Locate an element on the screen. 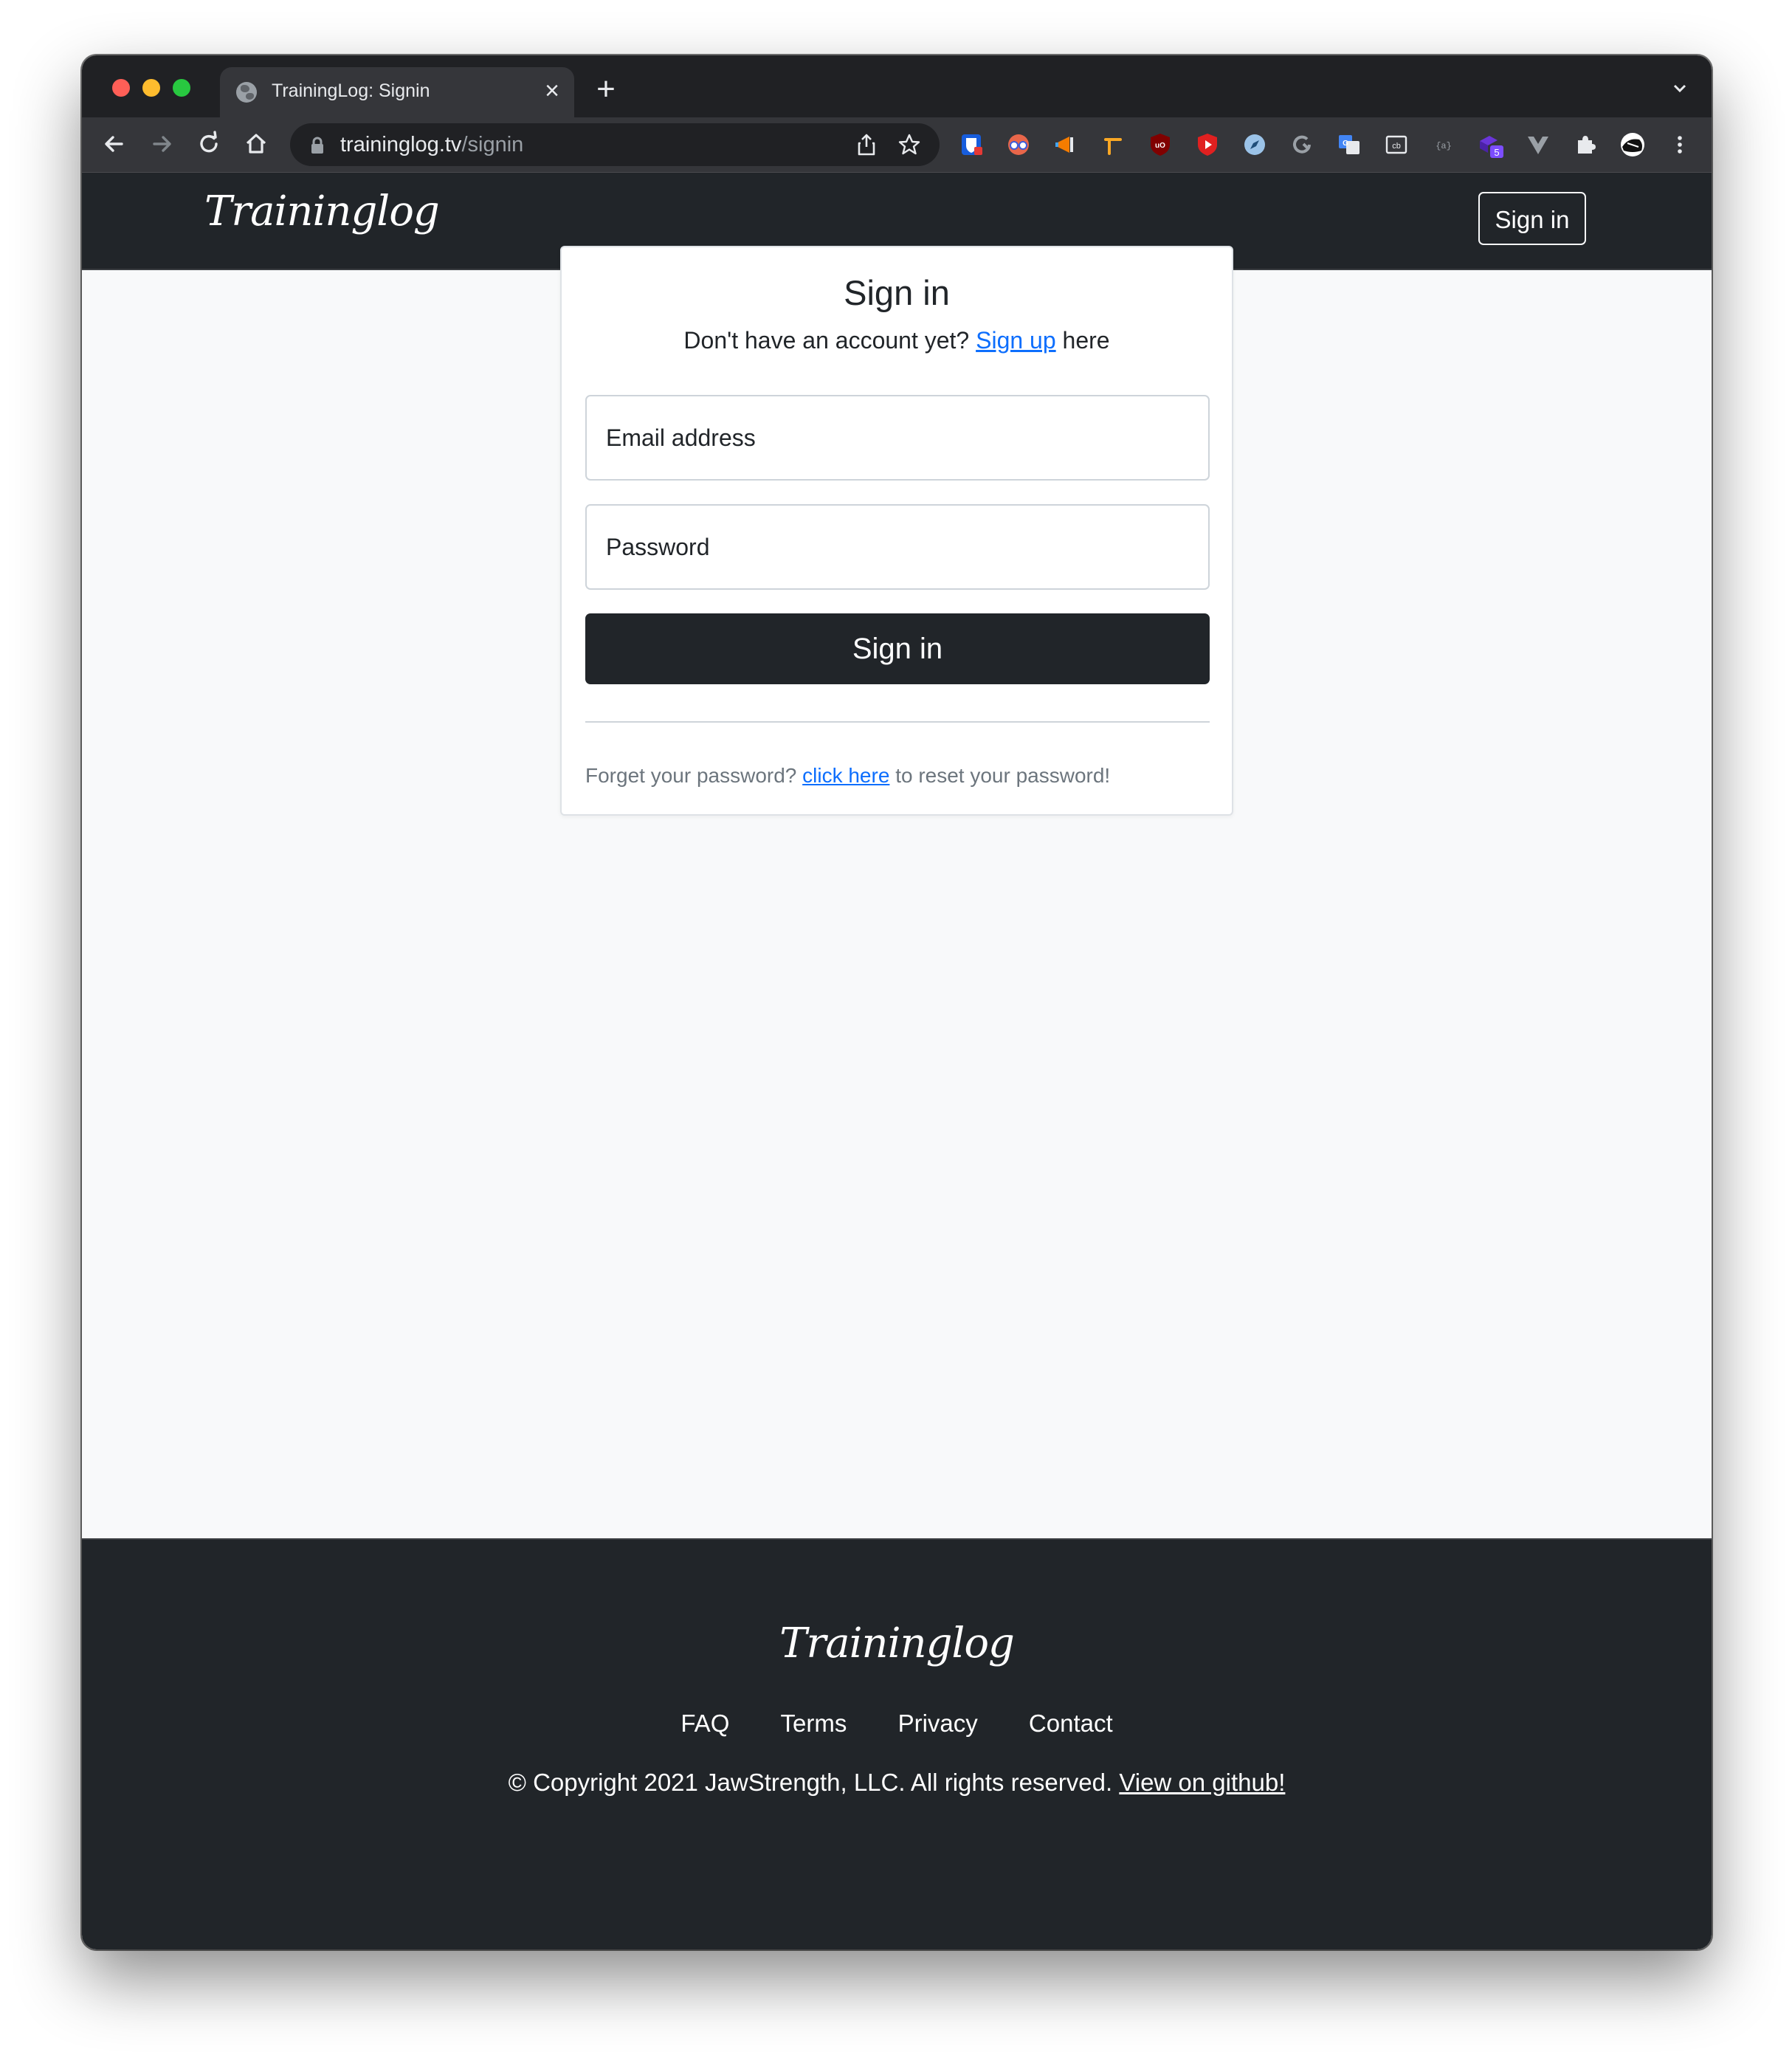 The image size is (1792, 2055). vue-devtools-extension-icon is located at coordinates (1538, 145).